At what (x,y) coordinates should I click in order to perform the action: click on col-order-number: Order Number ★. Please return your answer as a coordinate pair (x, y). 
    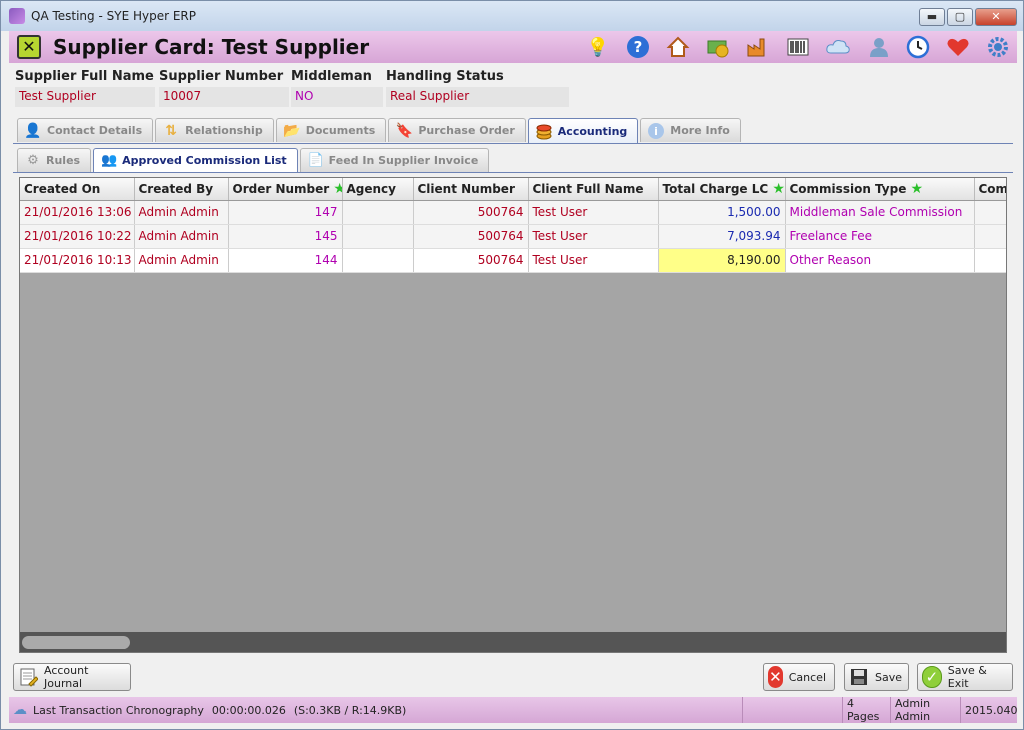
    Looking at the image, I should click on (285, 189).